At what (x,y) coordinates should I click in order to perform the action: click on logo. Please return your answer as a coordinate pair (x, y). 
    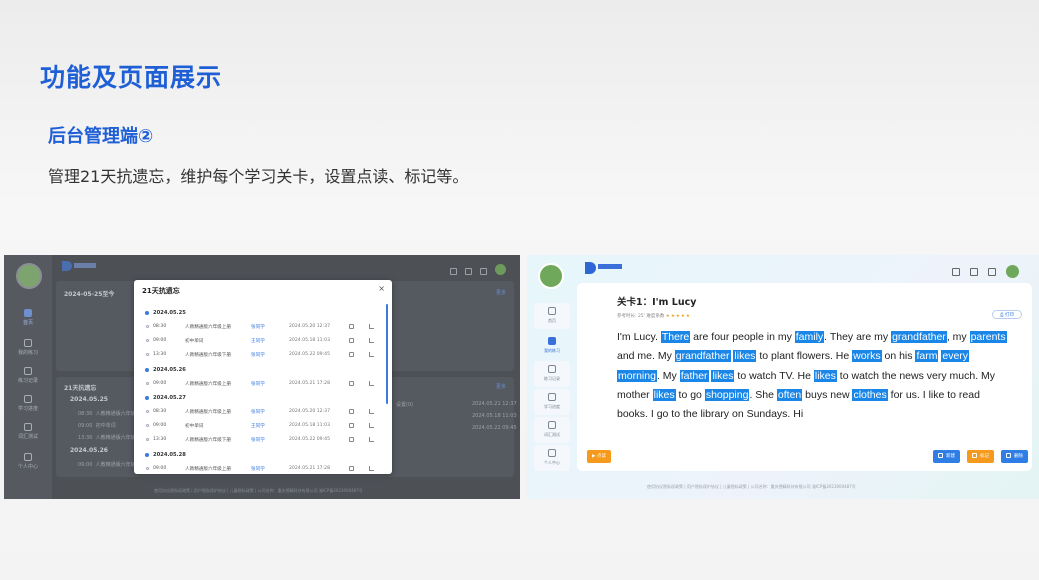
    Looking at the image, I should click on (605, 268).